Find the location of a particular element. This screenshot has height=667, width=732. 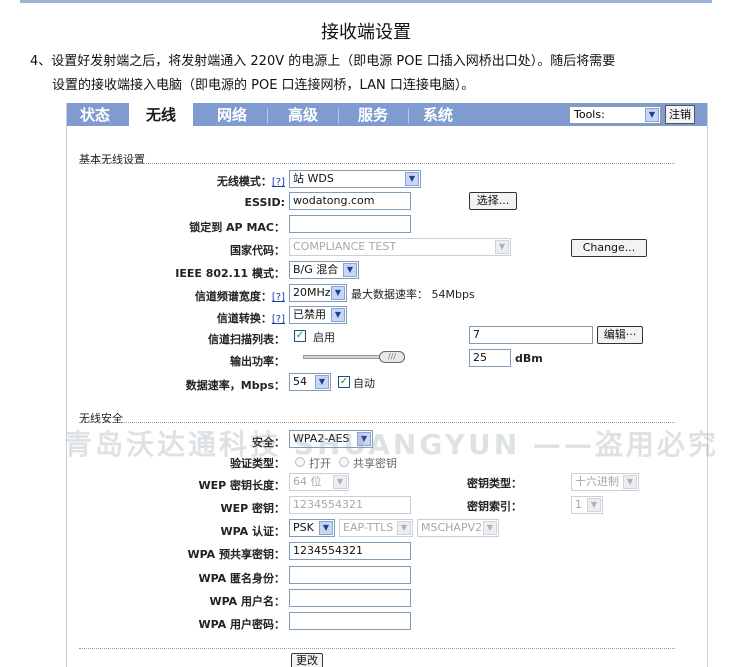

inner-auth-value: MSCHAPV2 is located at coordinates (452, 527).